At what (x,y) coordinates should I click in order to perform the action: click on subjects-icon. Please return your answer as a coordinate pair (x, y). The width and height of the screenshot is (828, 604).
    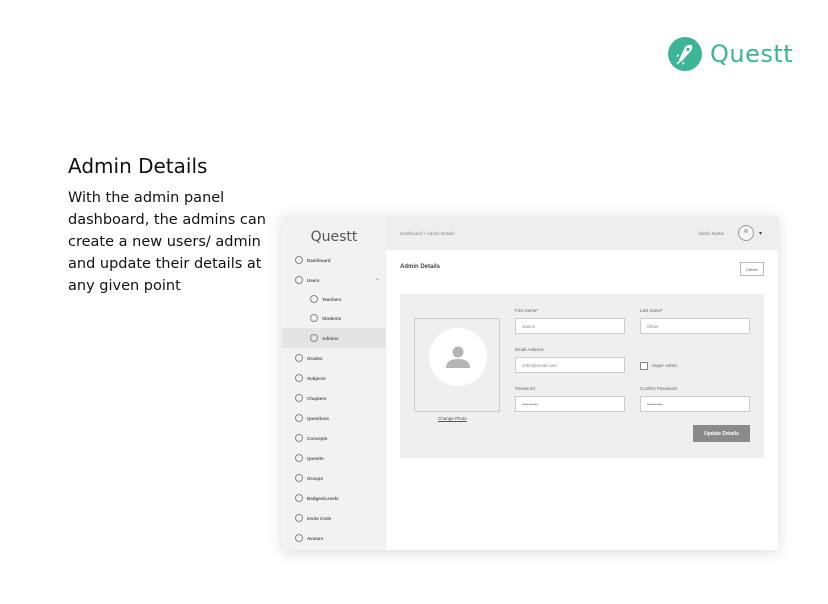
    Looking at the image, I should click on (299, 378).